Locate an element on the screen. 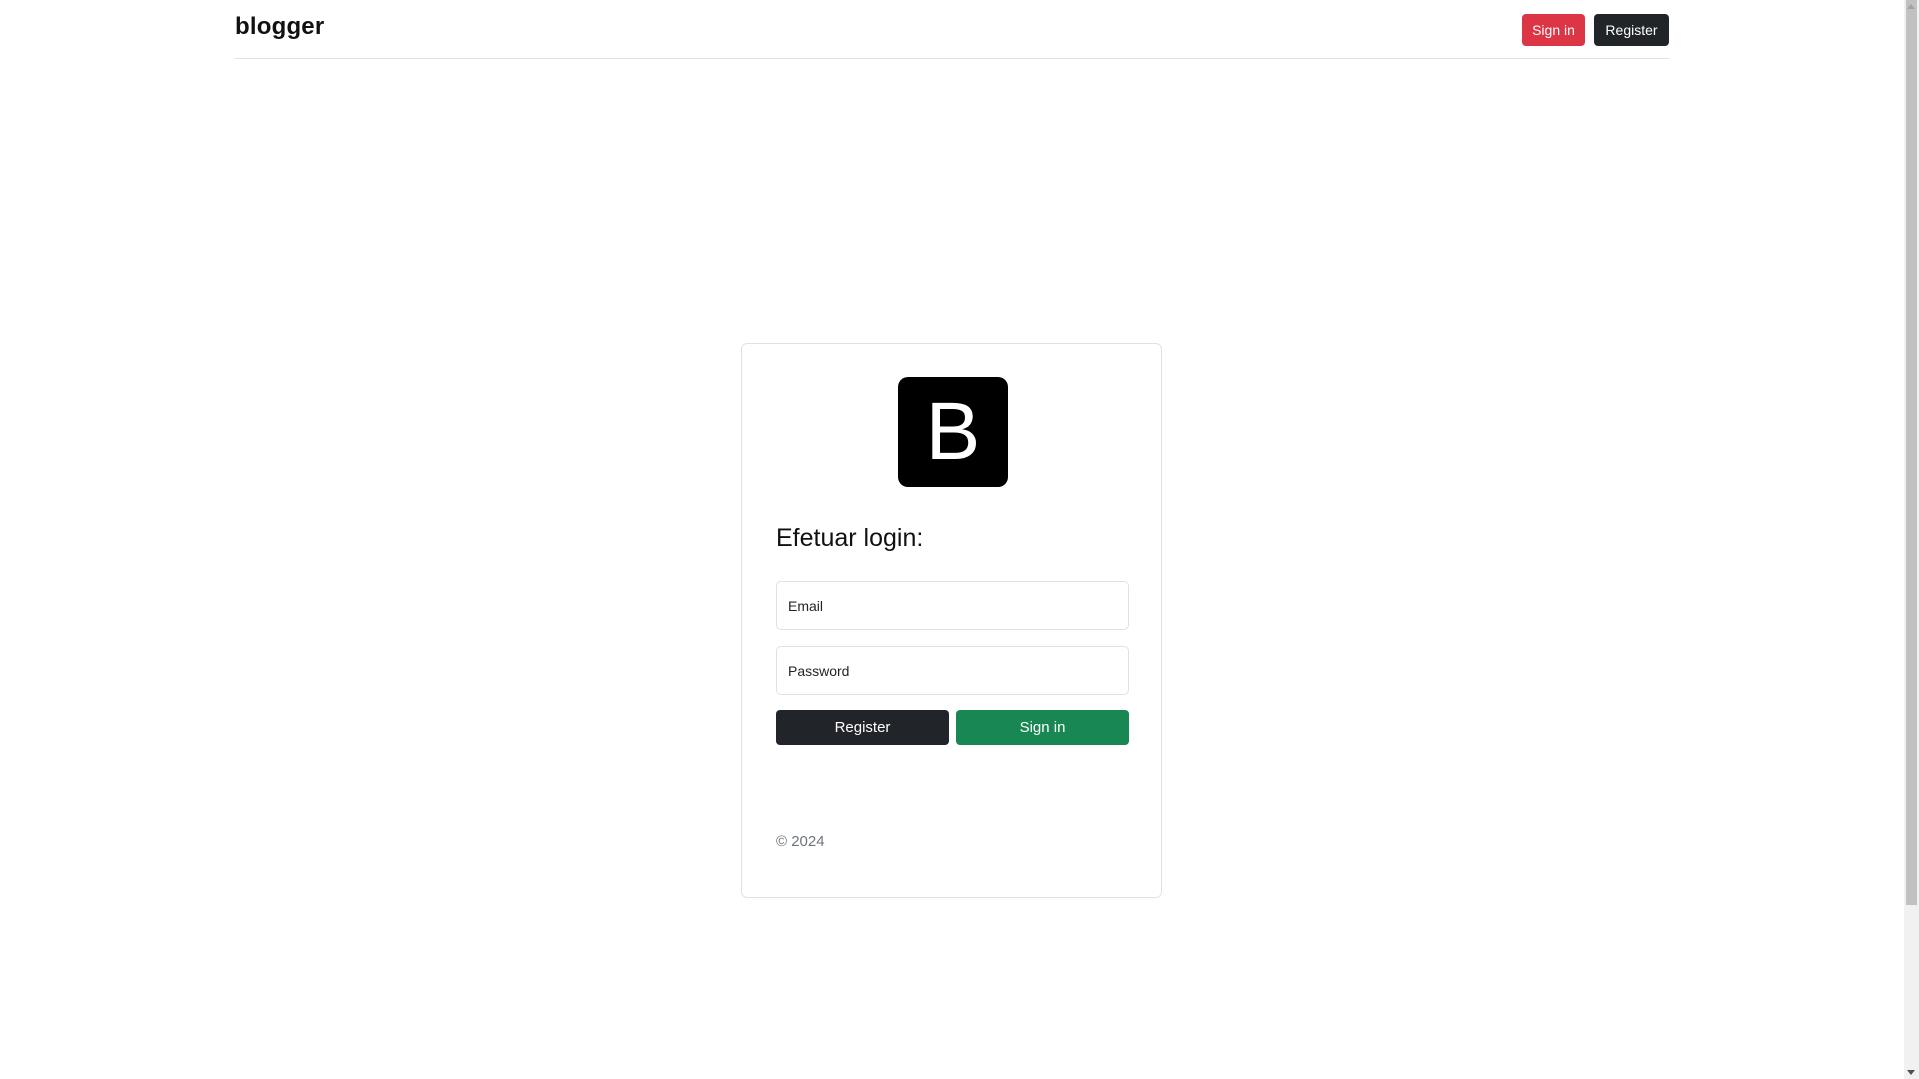  email-field is located at coordinates (952, 605).